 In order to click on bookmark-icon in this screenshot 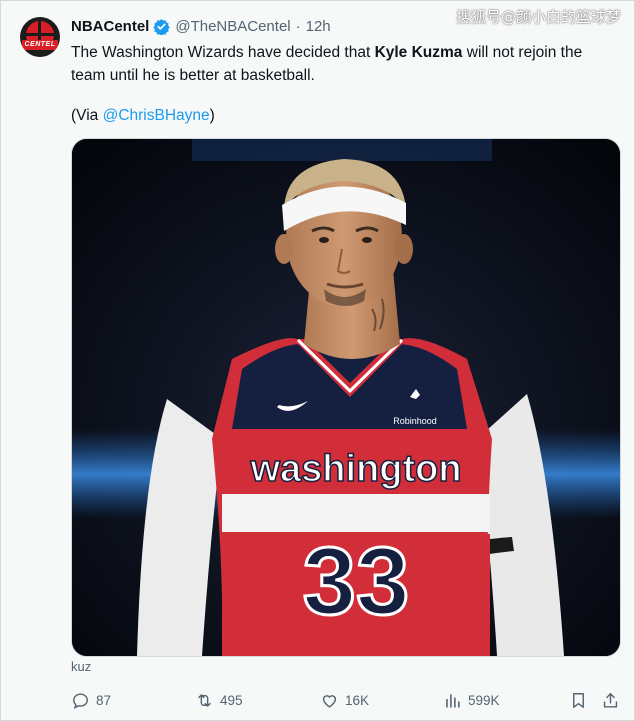, I will do `click(578, 700)`.